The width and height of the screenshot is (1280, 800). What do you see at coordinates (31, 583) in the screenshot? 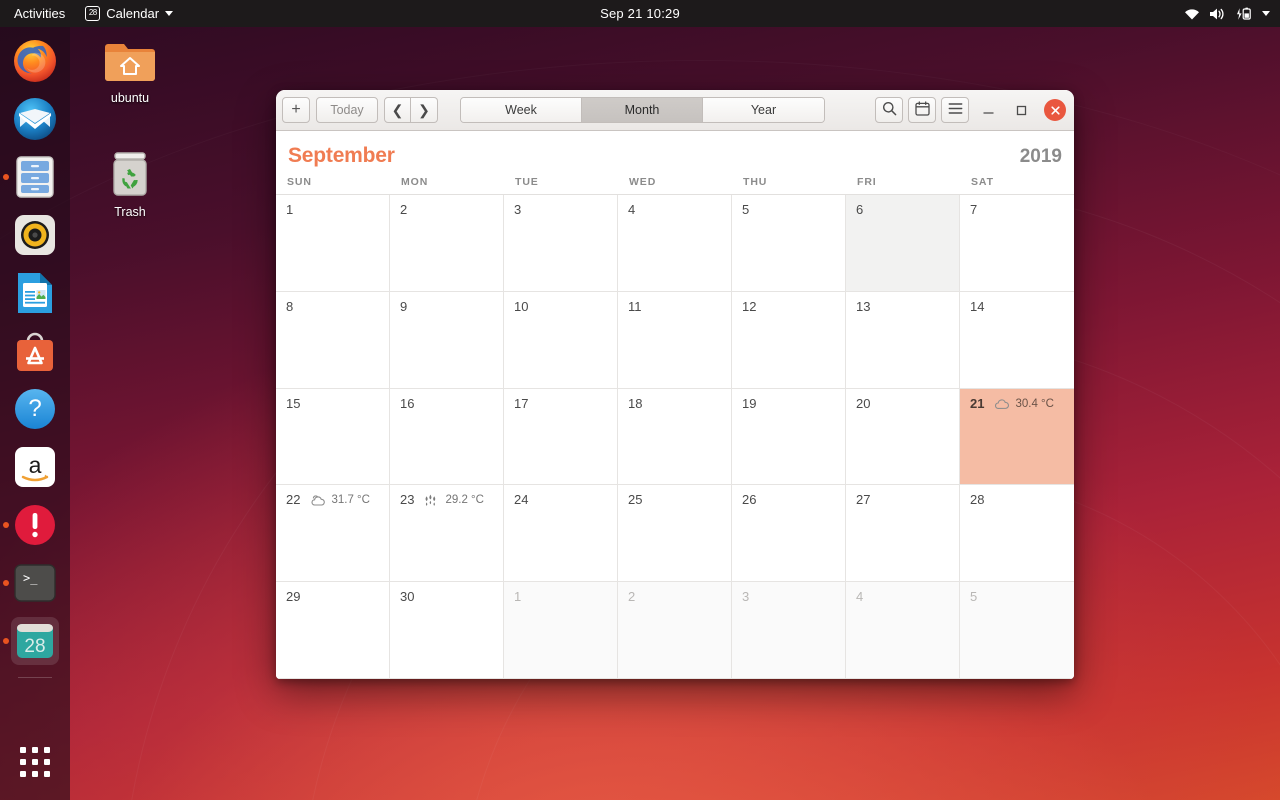
I see `dock-item-terminal: >_` at bounding box center [31, 583].